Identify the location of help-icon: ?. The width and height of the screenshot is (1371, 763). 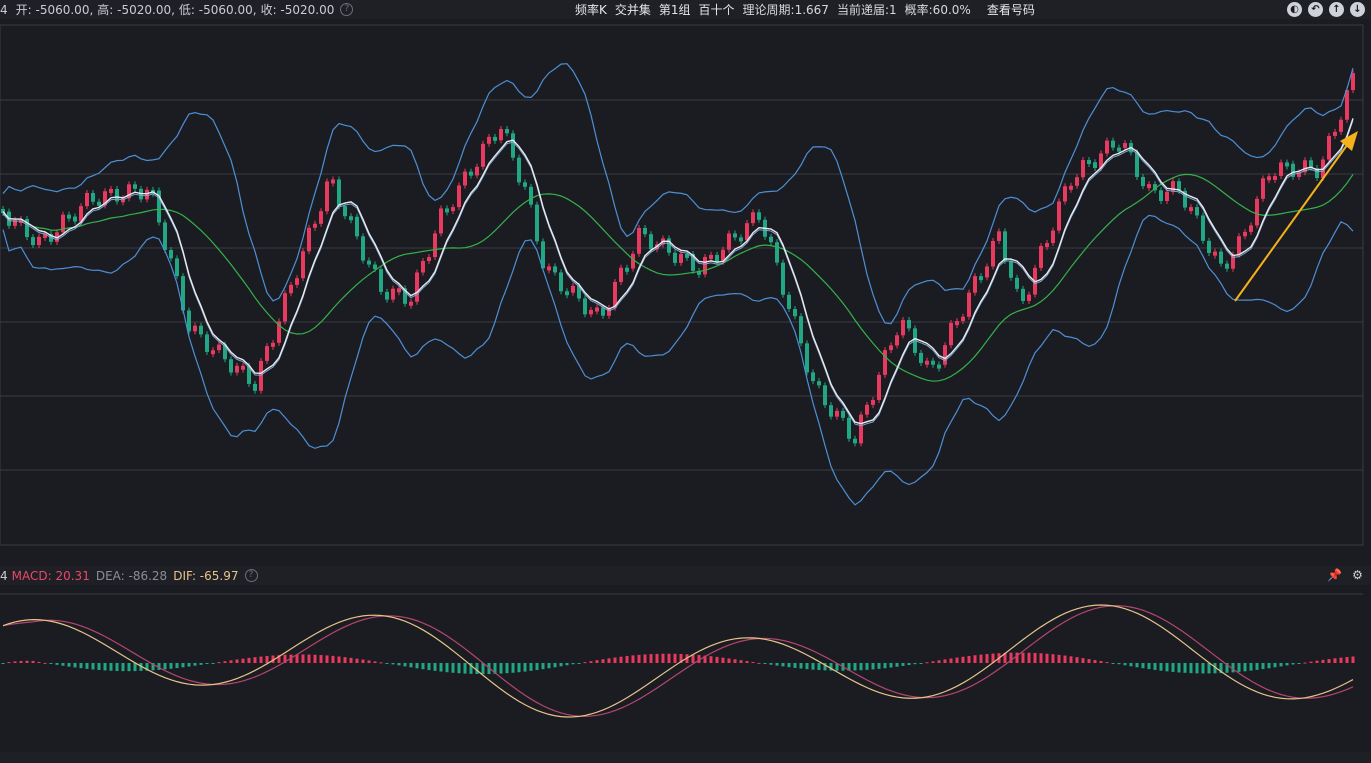
(347, 9).